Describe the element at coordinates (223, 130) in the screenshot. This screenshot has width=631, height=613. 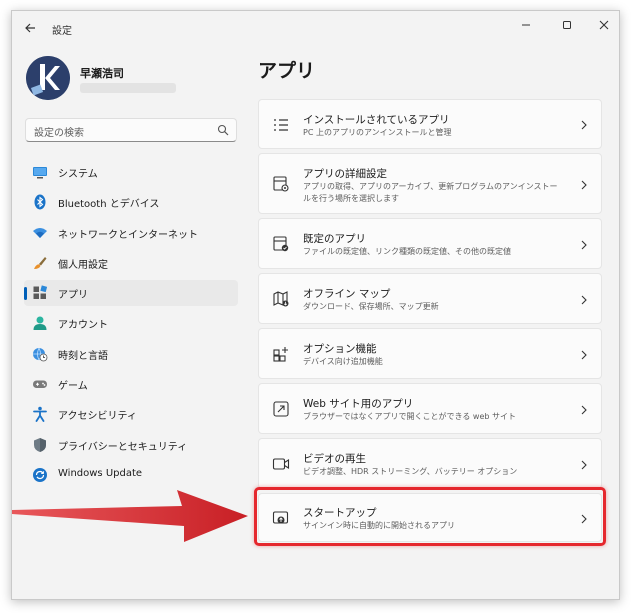
I see `search-icon` at that location.